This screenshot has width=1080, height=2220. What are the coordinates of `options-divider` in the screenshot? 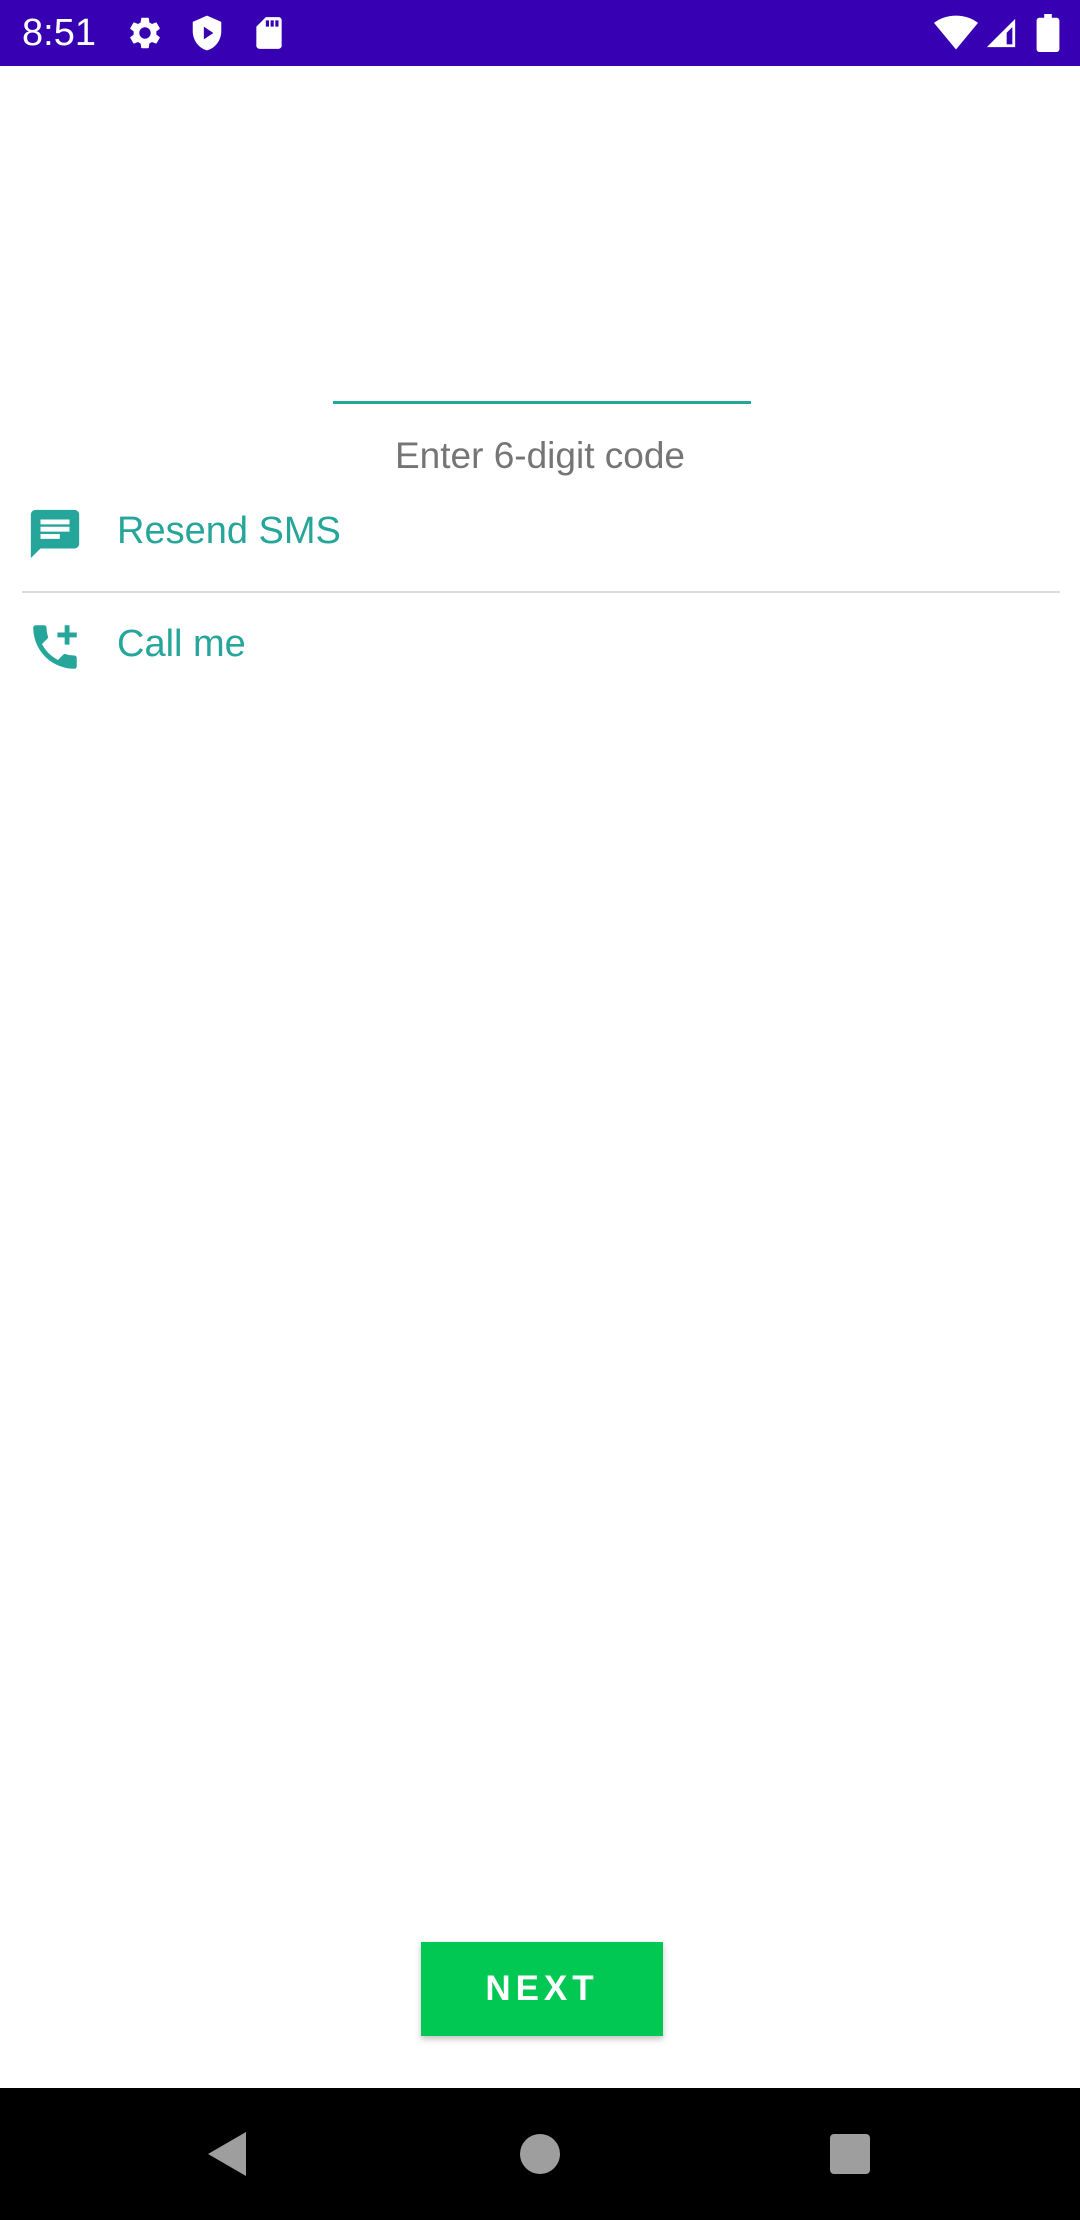 It's located at (541, 592).